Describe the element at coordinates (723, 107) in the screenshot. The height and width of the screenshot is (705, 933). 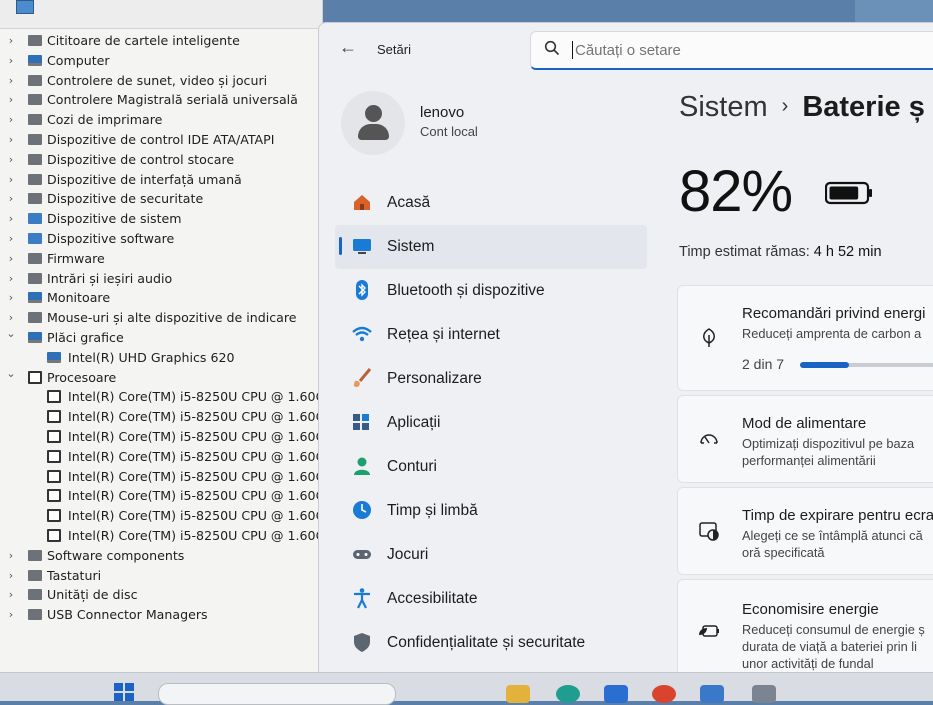
I see `breadcrumb-parent: Sistem` at that location.